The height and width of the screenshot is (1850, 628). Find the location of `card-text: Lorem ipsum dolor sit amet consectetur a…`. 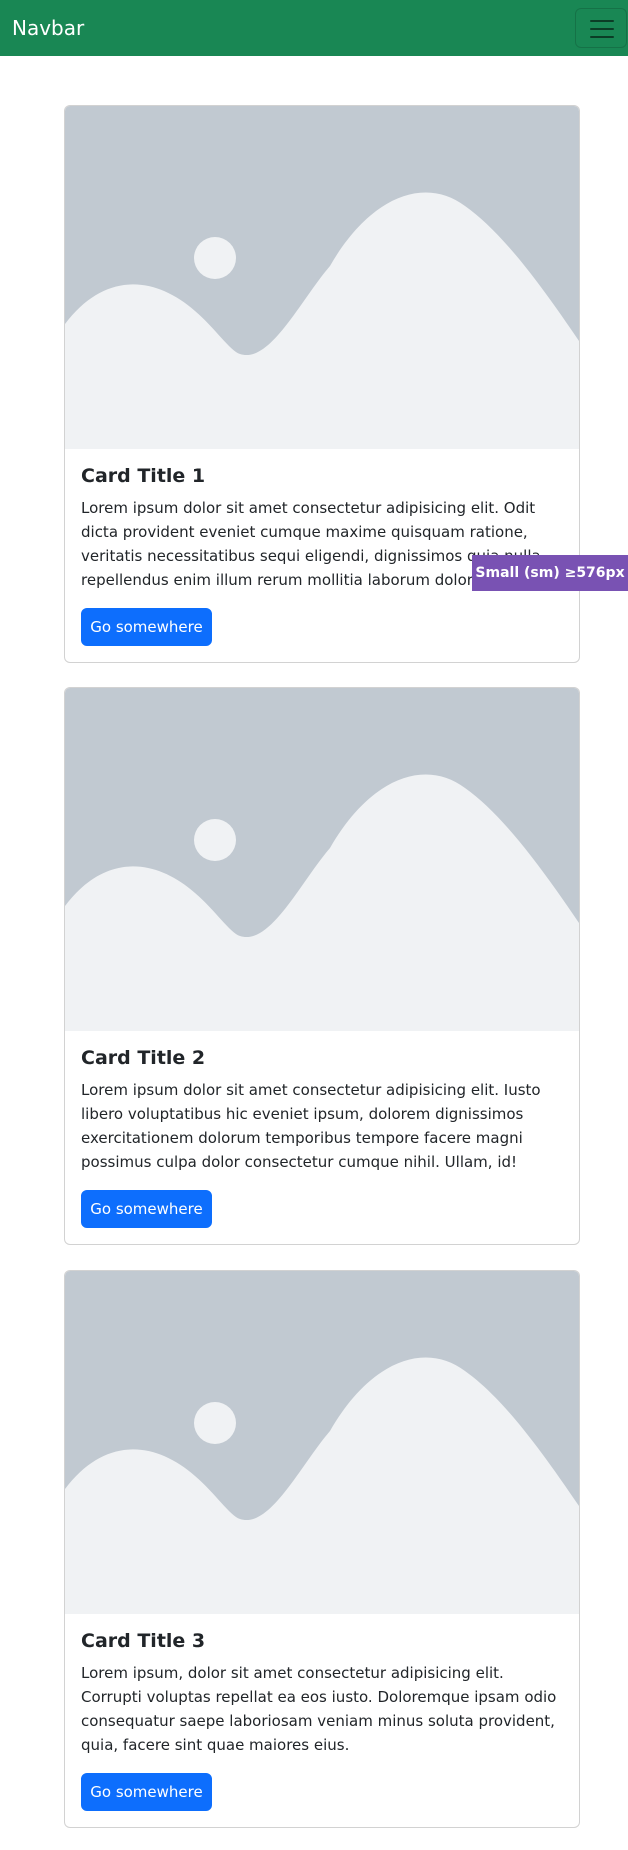

card-text: Lorem ipsum dolor sit amet consectetur a… is located at coordinates (311, 1126).